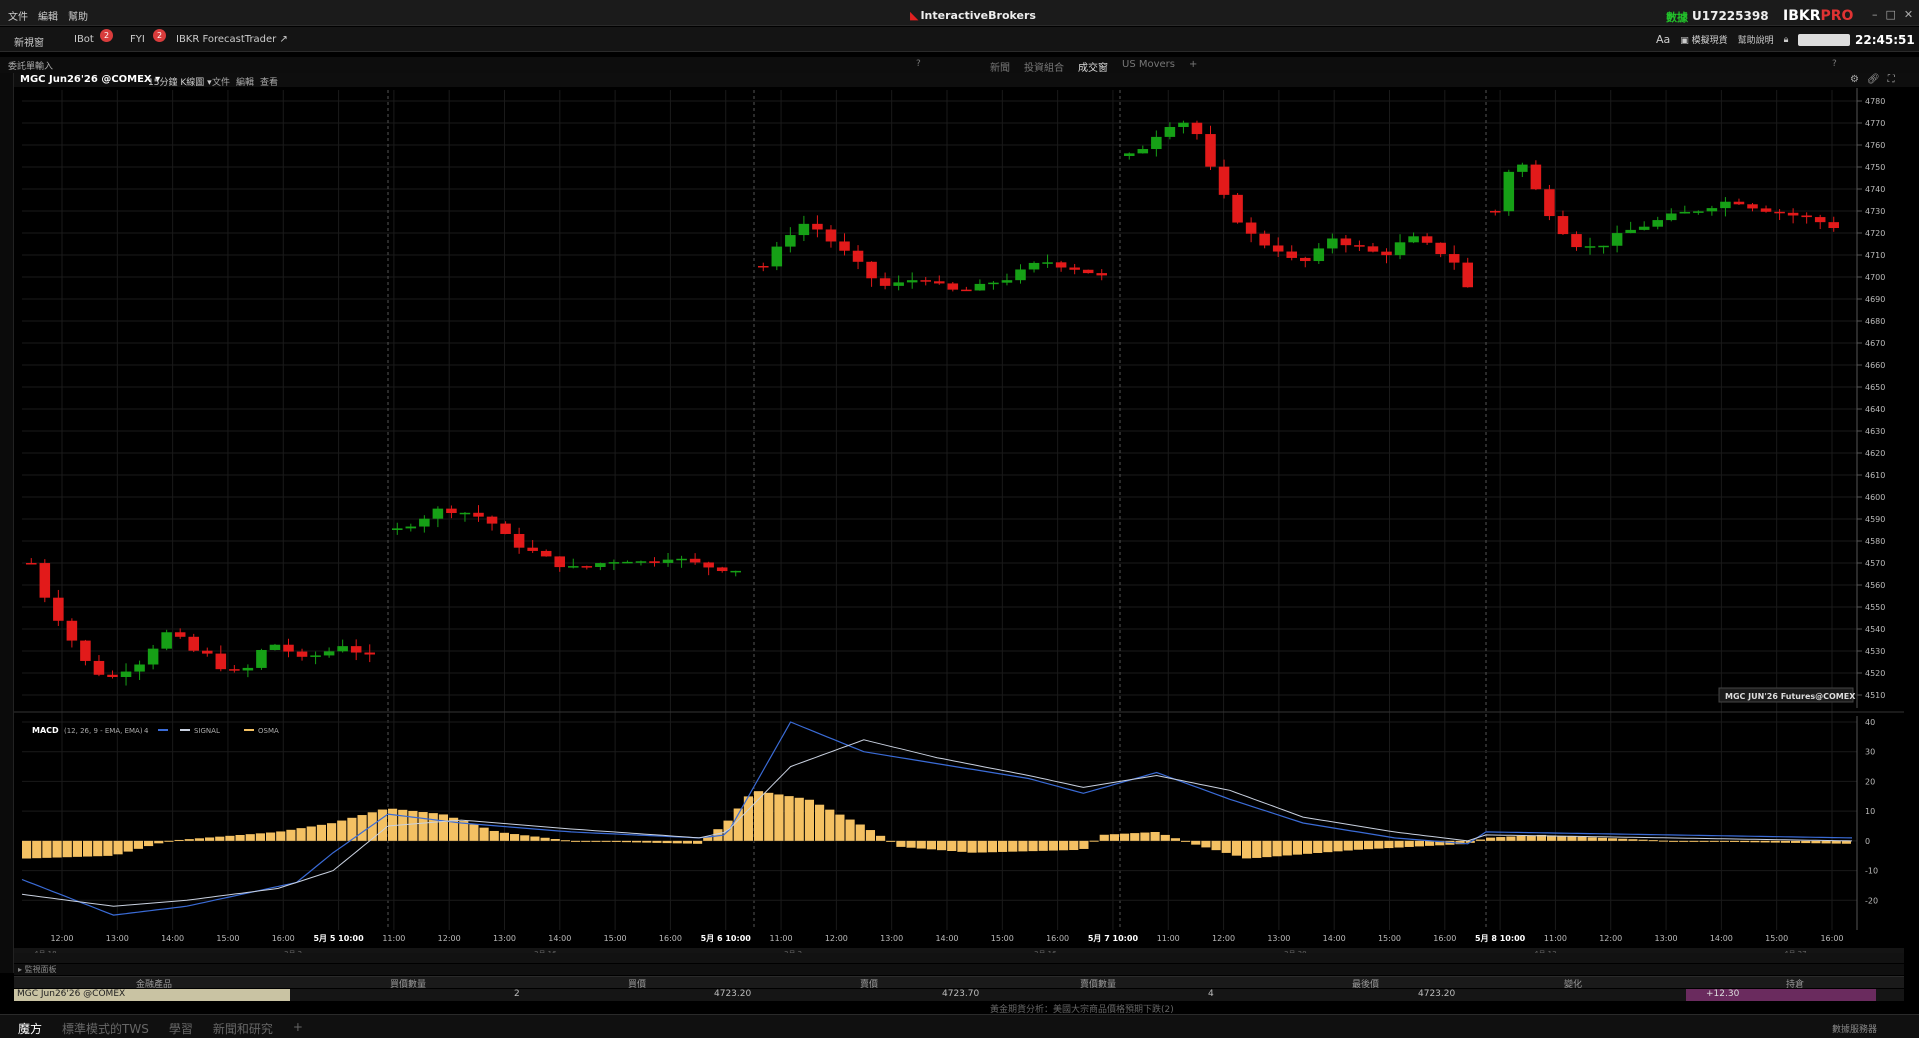 The image size is (1919, 1038). Describe the element at coordinates (298, 1028) in the screenshot. I see `add-layout-button: +` at that location.